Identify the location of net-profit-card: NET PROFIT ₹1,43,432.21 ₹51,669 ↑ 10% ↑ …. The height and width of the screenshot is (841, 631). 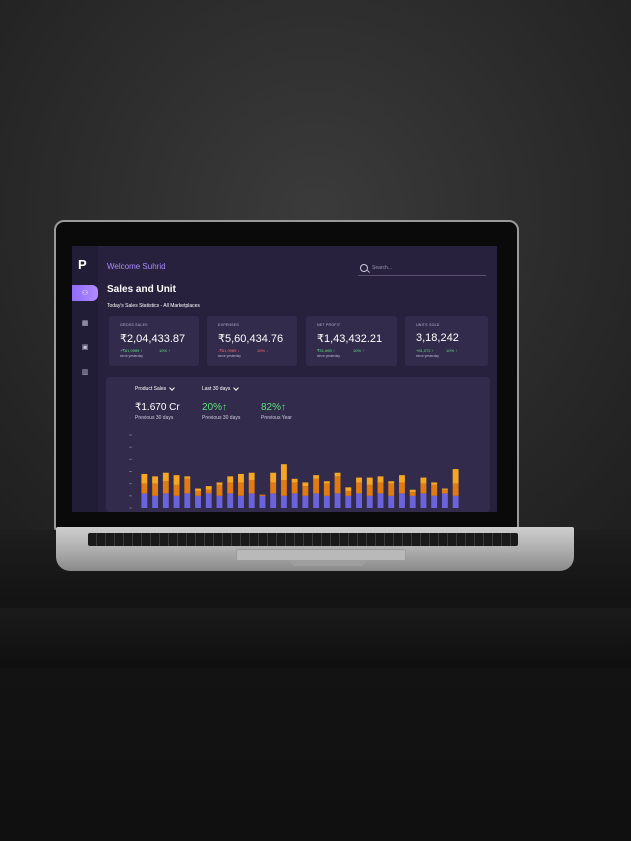
(351, 341).